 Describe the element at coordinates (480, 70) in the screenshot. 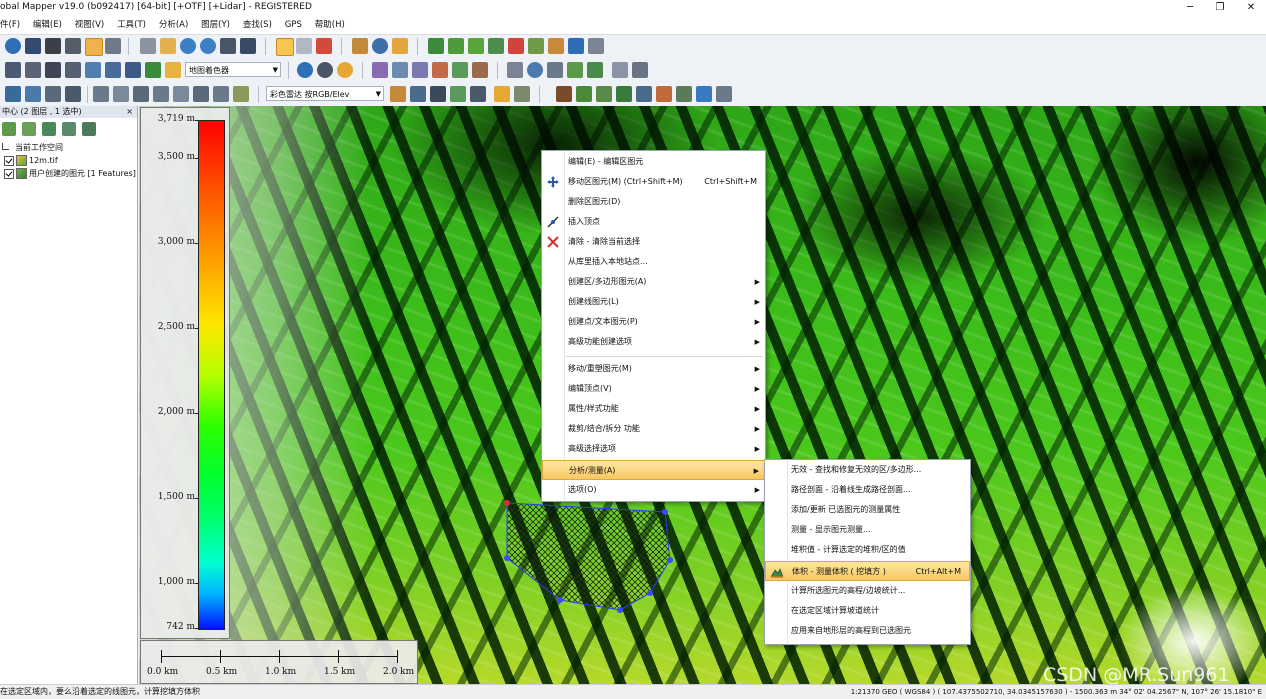

I see `line-tool-6-icon` at that location.